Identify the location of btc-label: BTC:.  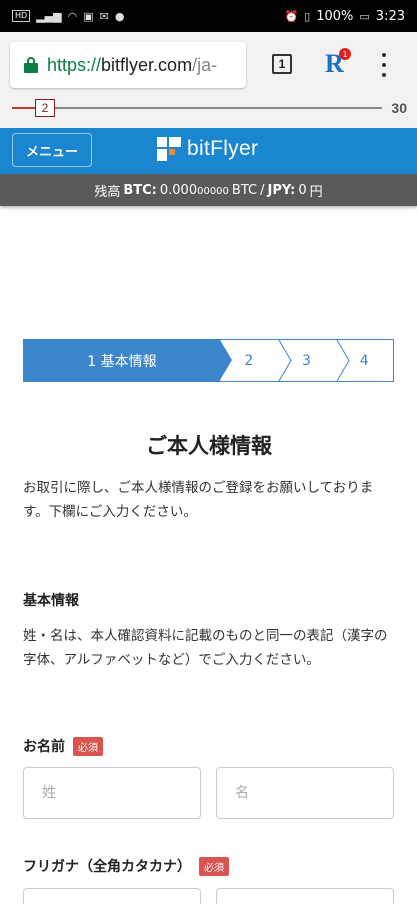
(140, 190).